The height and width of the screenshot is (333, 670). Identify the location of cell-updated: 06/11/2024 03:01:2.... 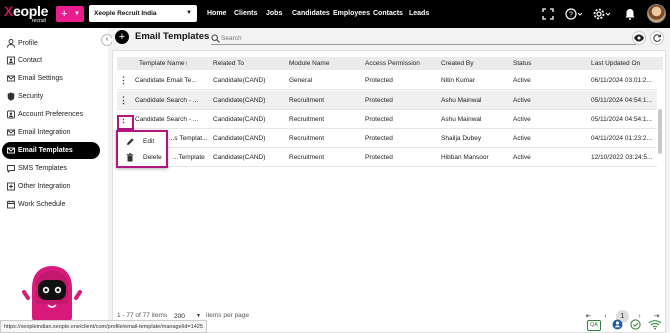
(621, 80).